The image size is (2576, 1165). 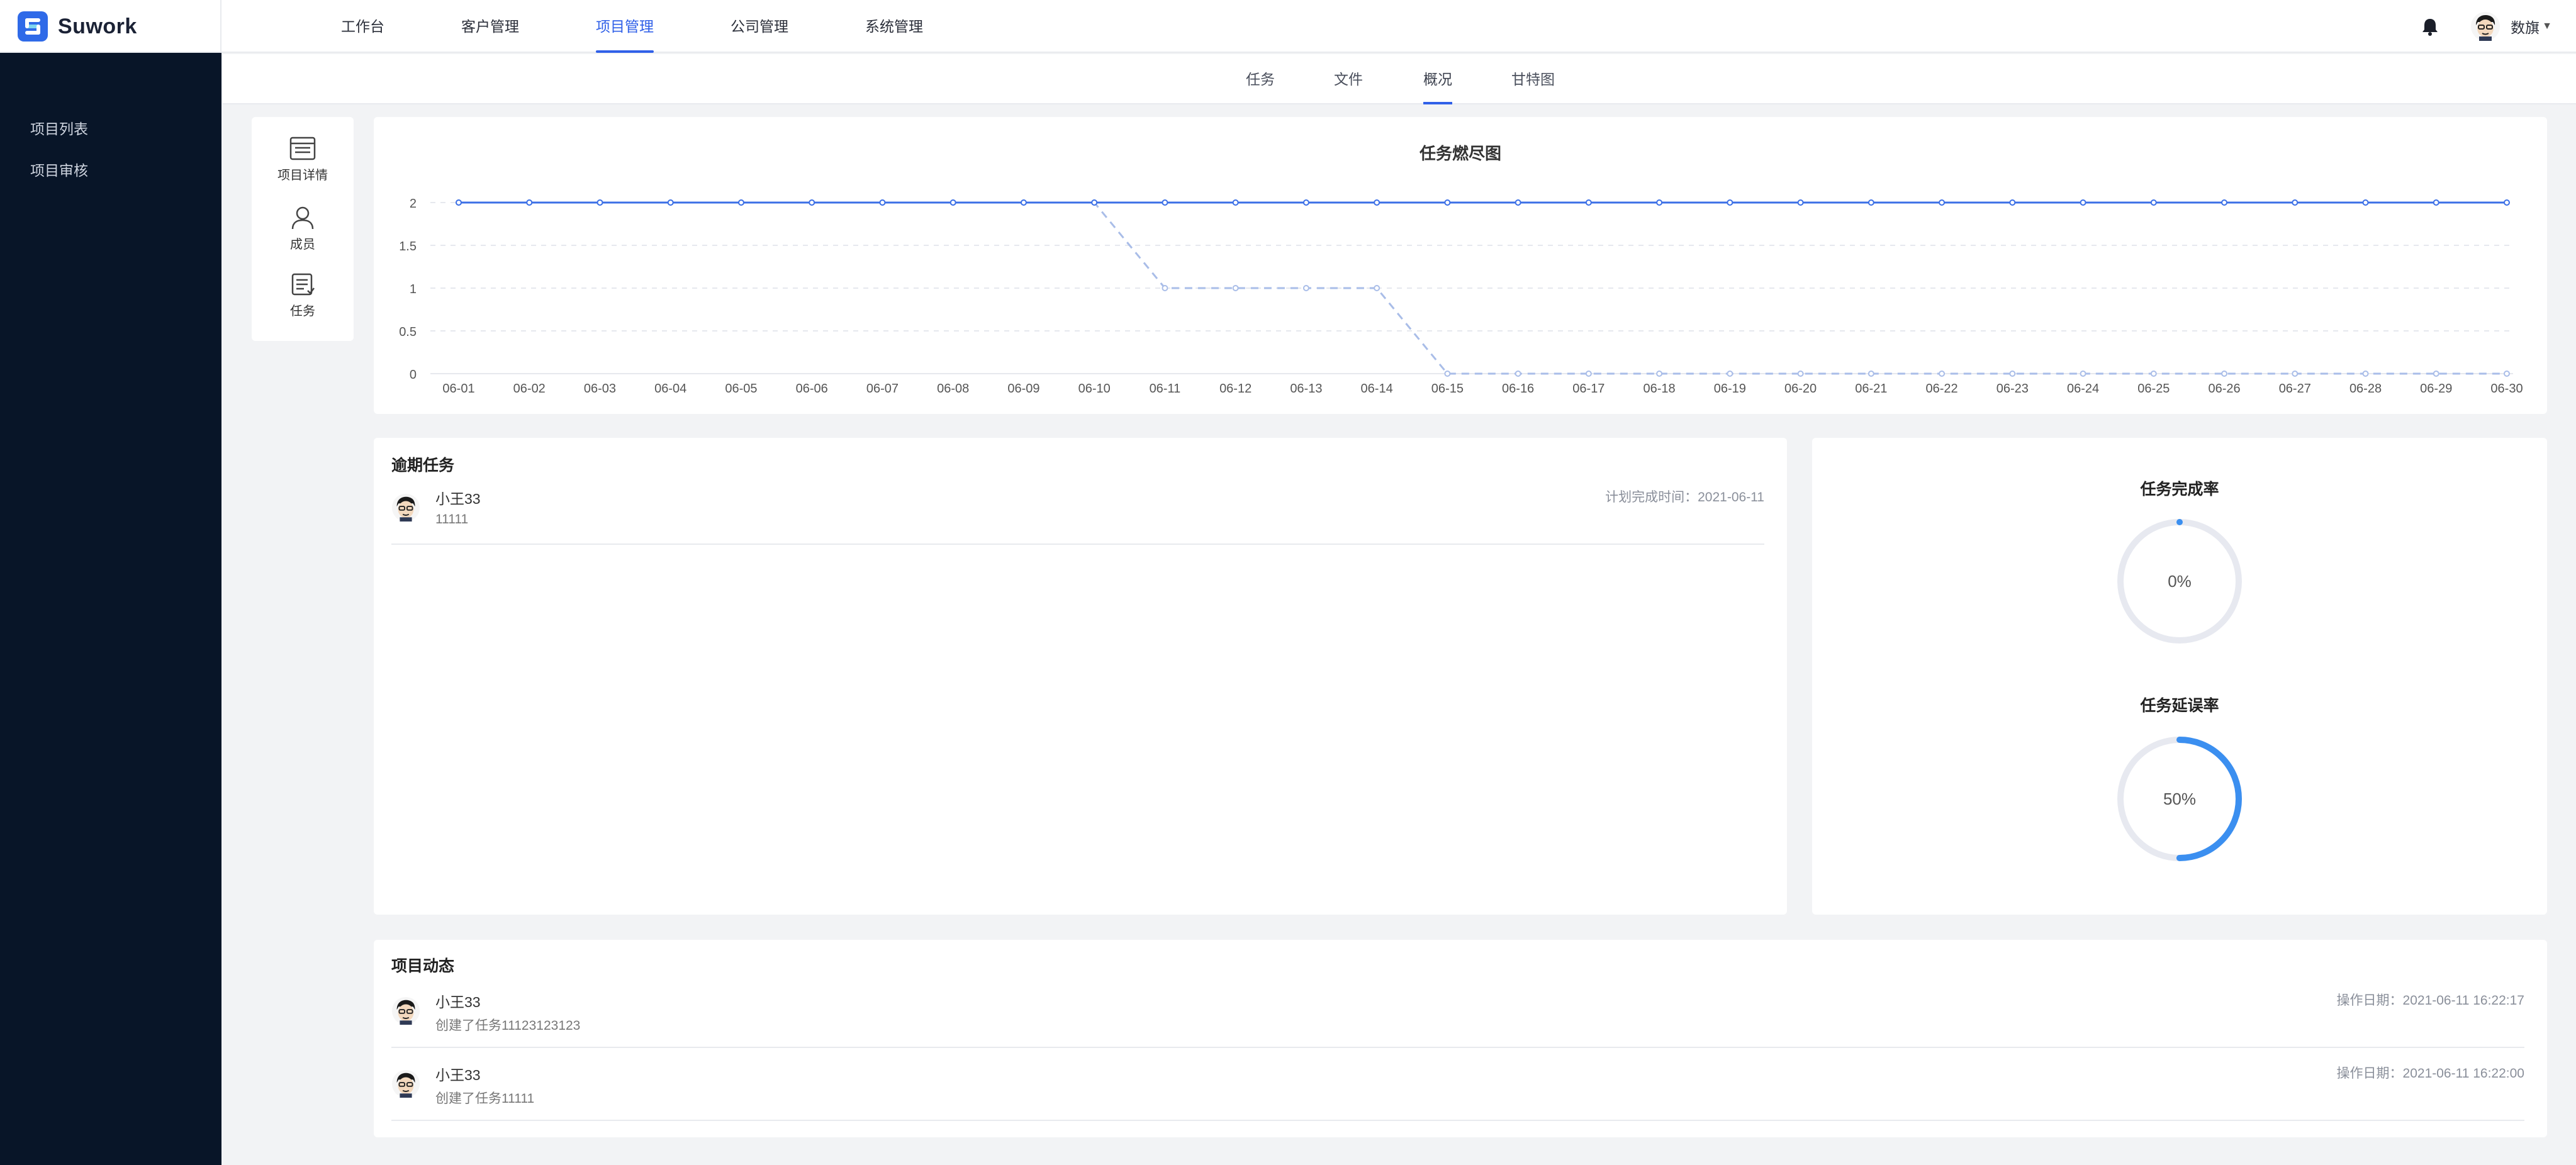 I want to click on y-tick-label: 1.5, so click(x=408, y=247).